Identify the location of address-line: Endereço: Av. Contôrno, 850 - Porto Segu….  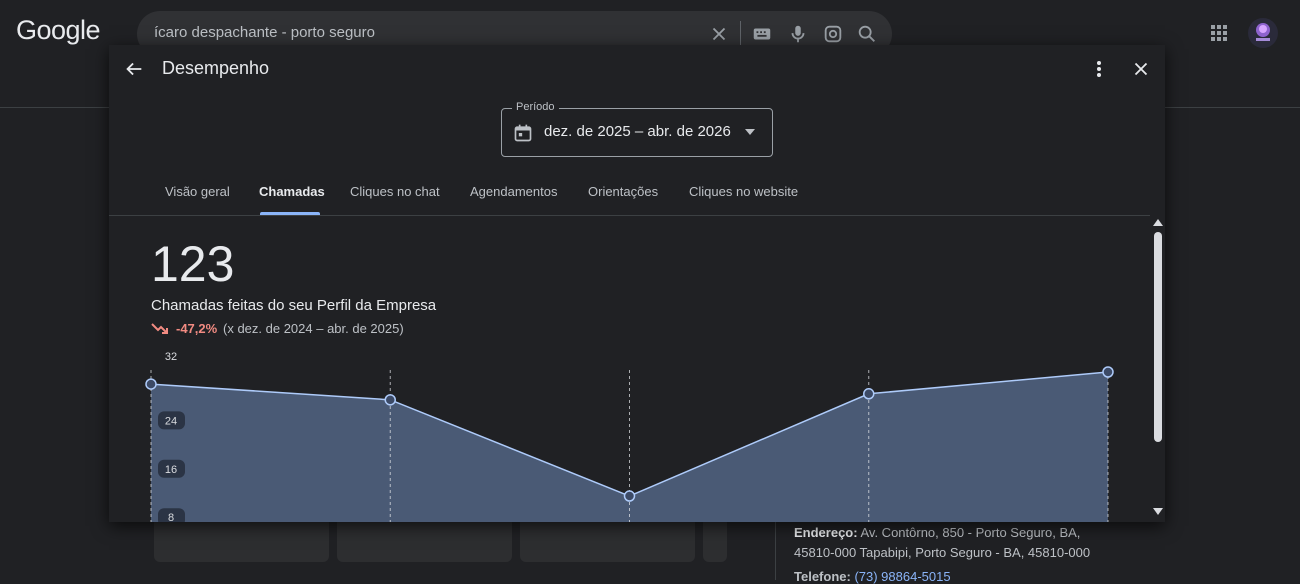
(959, 543).